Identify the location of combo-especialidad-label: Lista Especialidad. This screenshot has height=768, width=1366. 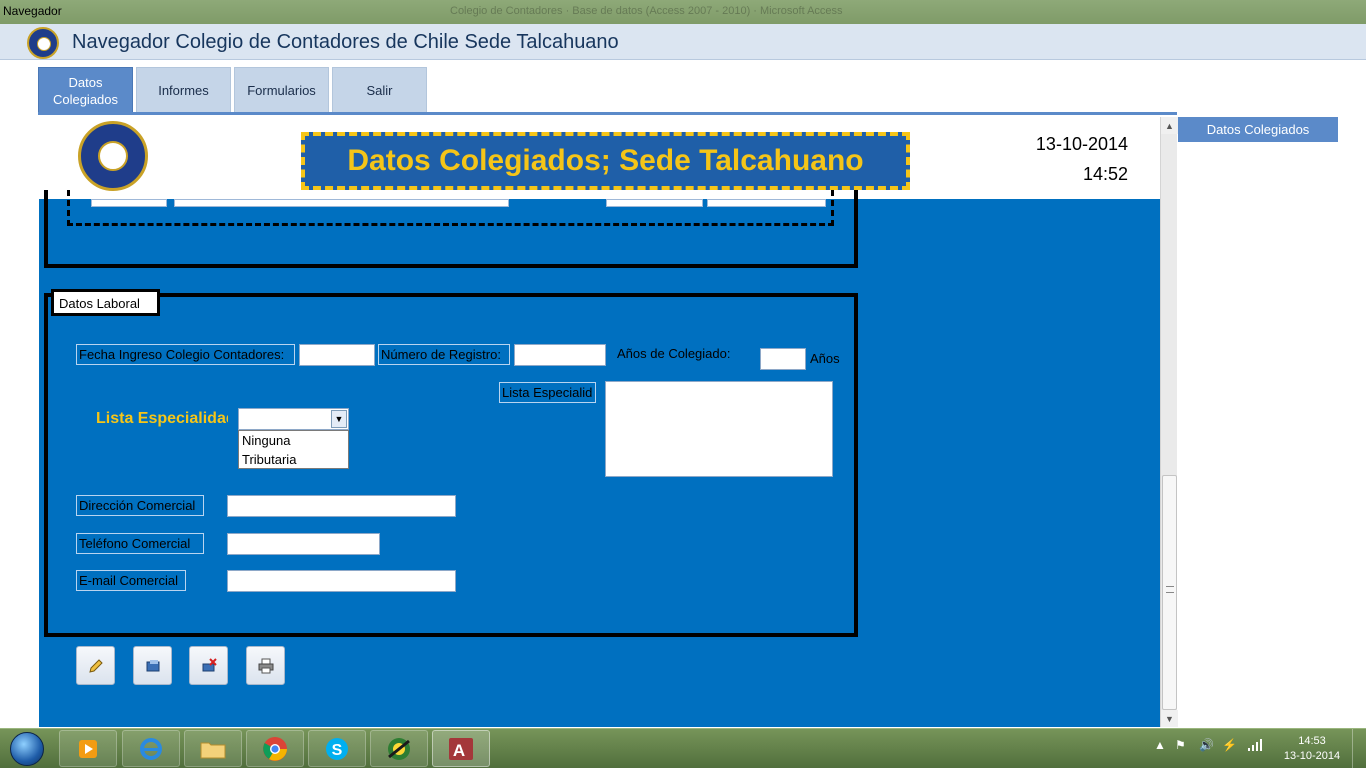
(162, 418).